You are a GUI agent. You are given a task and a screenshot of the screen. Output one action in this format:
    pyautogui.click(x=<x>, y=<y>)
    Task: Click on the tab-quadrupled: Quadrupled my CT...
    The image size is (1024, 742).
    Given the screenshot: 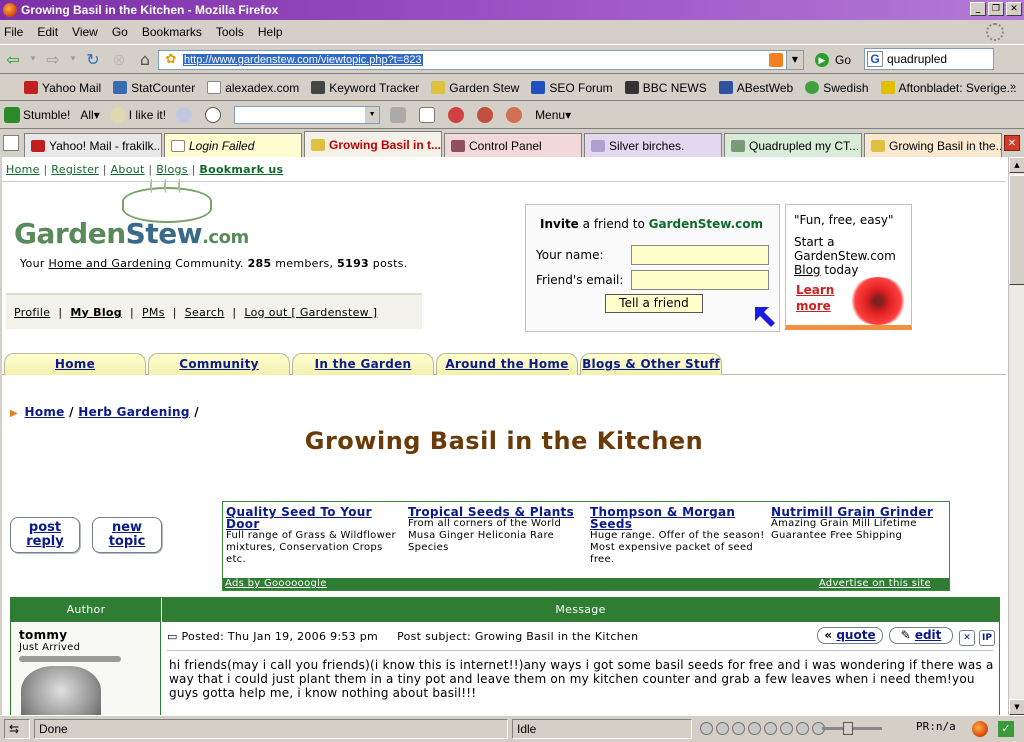 What is the action you would take?
    pyautogui.click(x=793, y=145)
    